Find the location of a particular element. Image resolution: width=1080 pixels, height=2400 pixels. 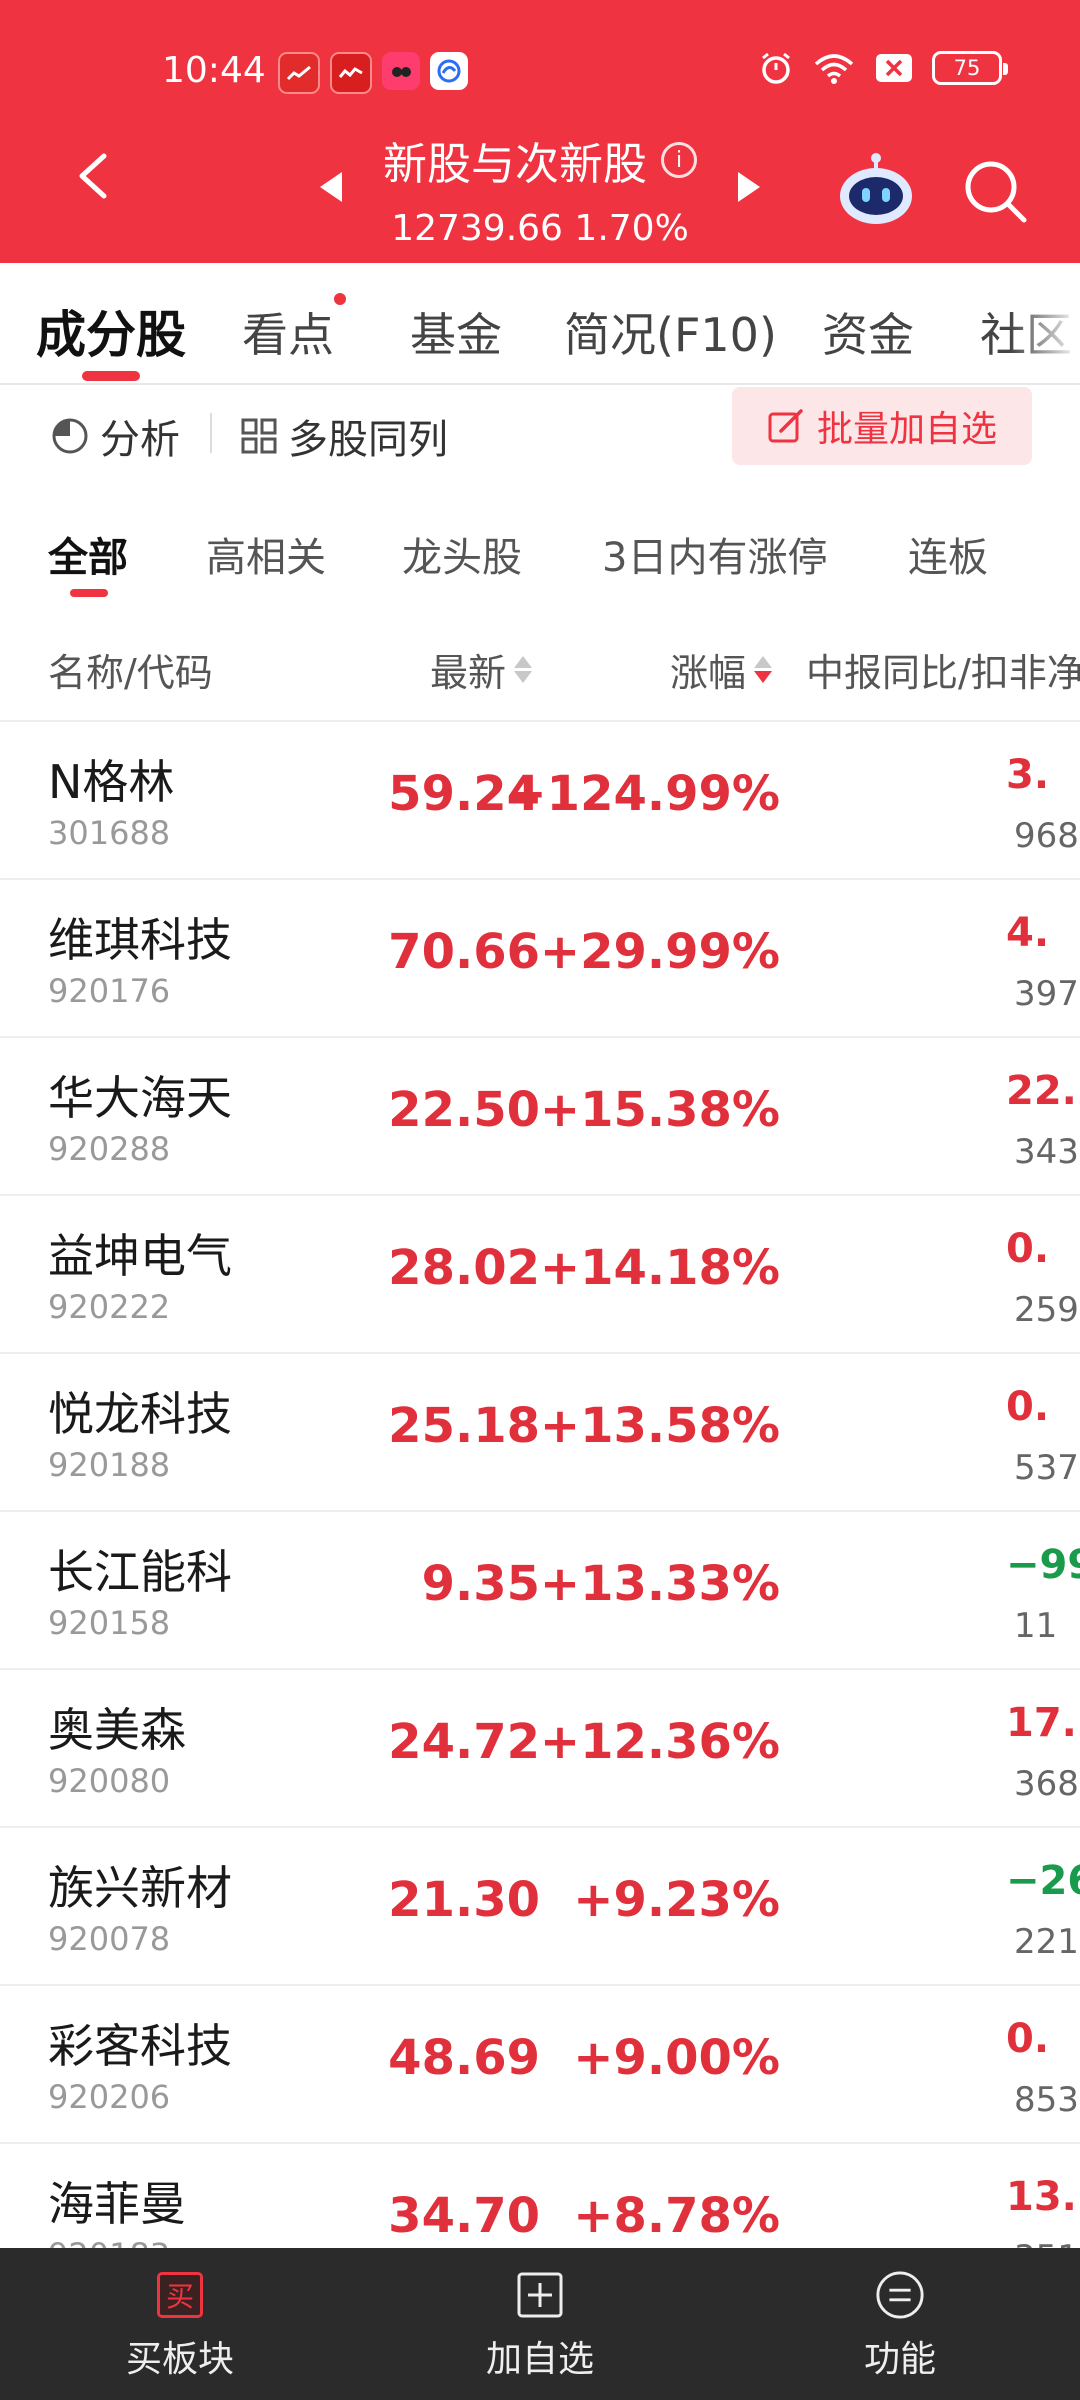

col-name-code: 名称/代码 is located at coordinates (130, 673).